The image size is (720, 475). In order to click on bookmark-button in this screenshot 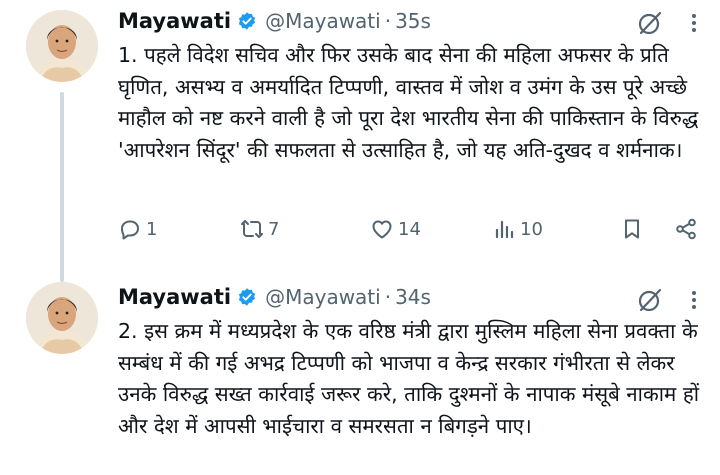, I will do `click(632, 229)`.